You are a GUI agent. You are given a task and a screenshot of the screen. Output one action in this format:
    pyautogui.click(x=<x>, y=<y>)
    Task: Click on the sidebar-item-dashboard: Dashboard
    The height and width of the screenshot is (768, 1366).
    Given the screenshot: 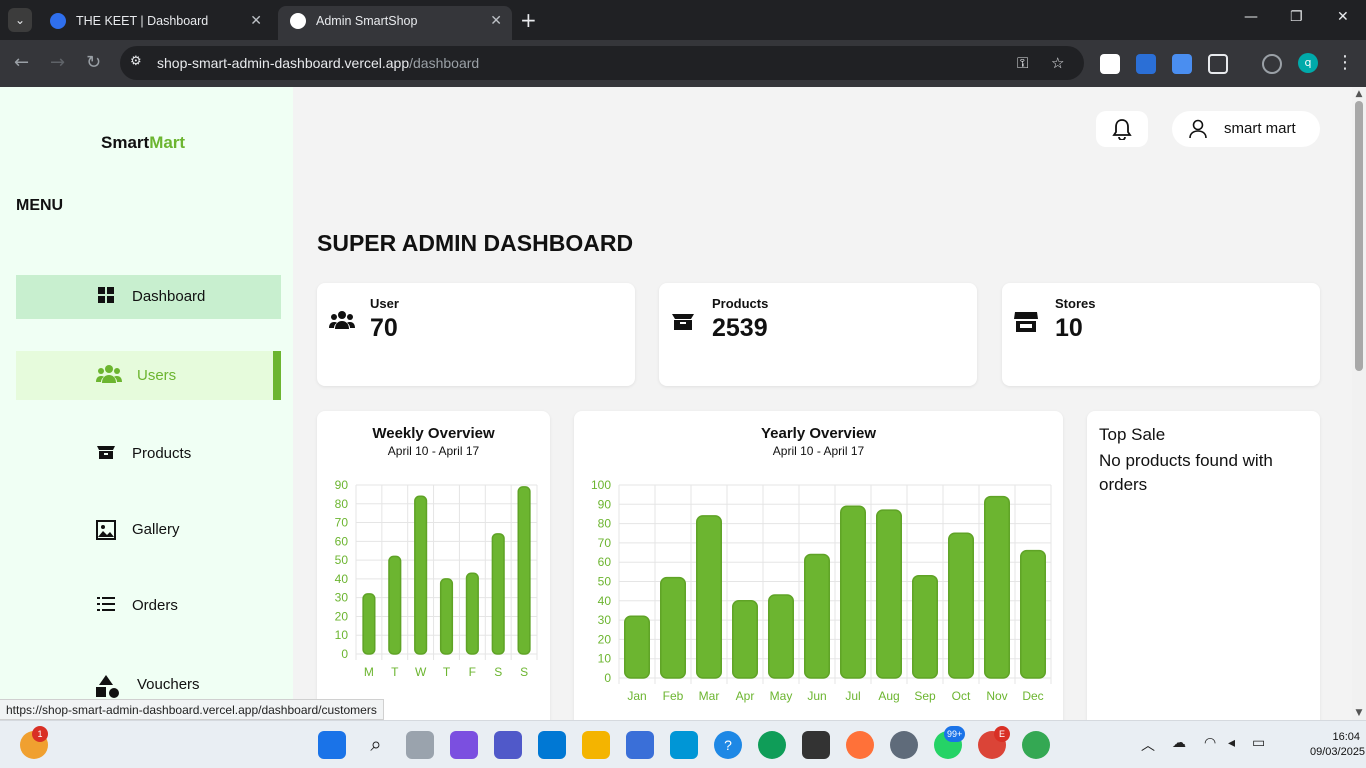 What is the action you would take?
    pyautogui.click(x=148, y=297)
    